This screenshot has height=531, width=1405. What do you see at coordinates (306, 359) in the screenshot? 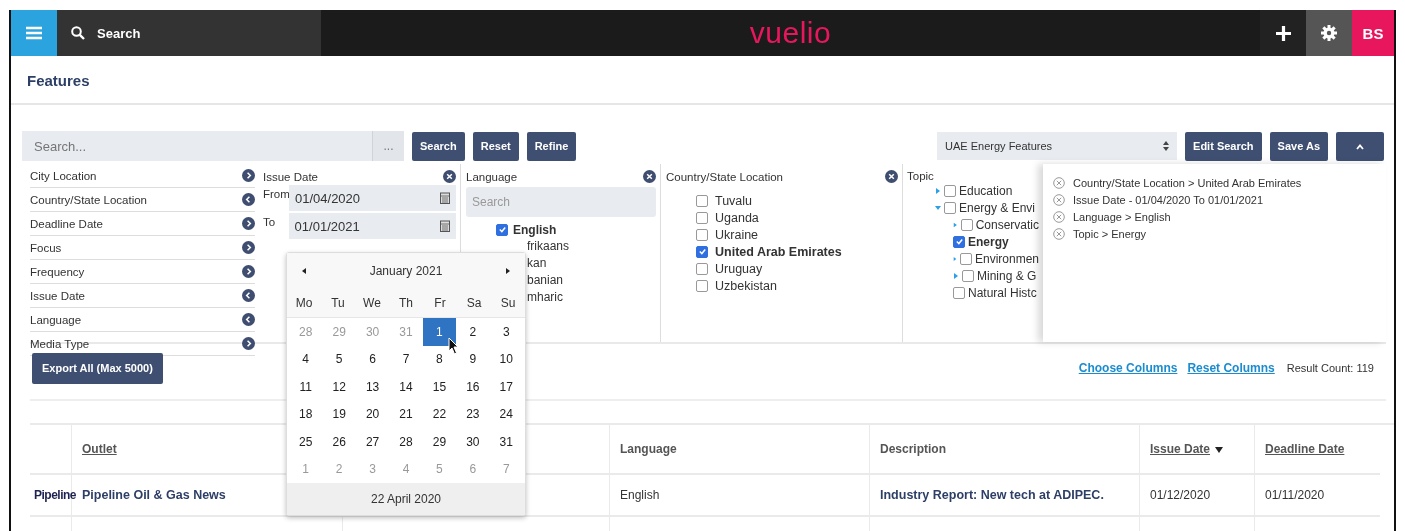
I see `calendar-day: 4` at bounding box center [306, 359].